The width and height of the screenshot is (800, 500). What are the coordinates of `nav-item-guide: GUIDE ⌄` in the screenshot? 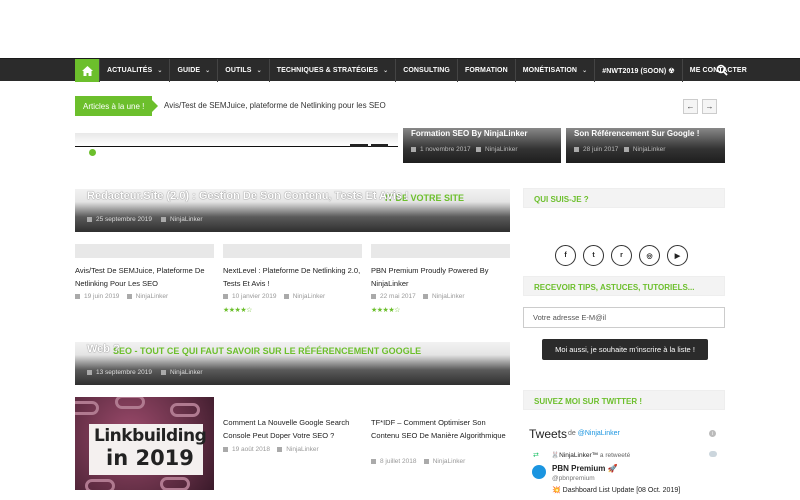 It's located at (193, 70).